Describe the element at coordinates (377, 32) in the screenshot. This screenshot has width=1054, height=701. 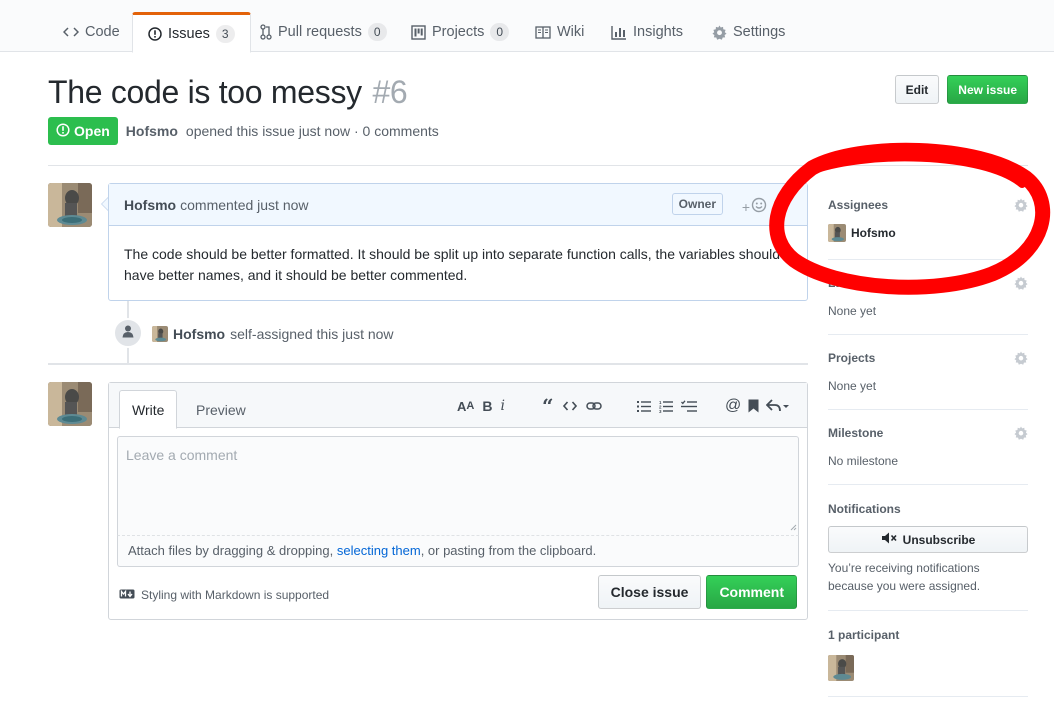
I see `pulls-counter: 0` at that location.